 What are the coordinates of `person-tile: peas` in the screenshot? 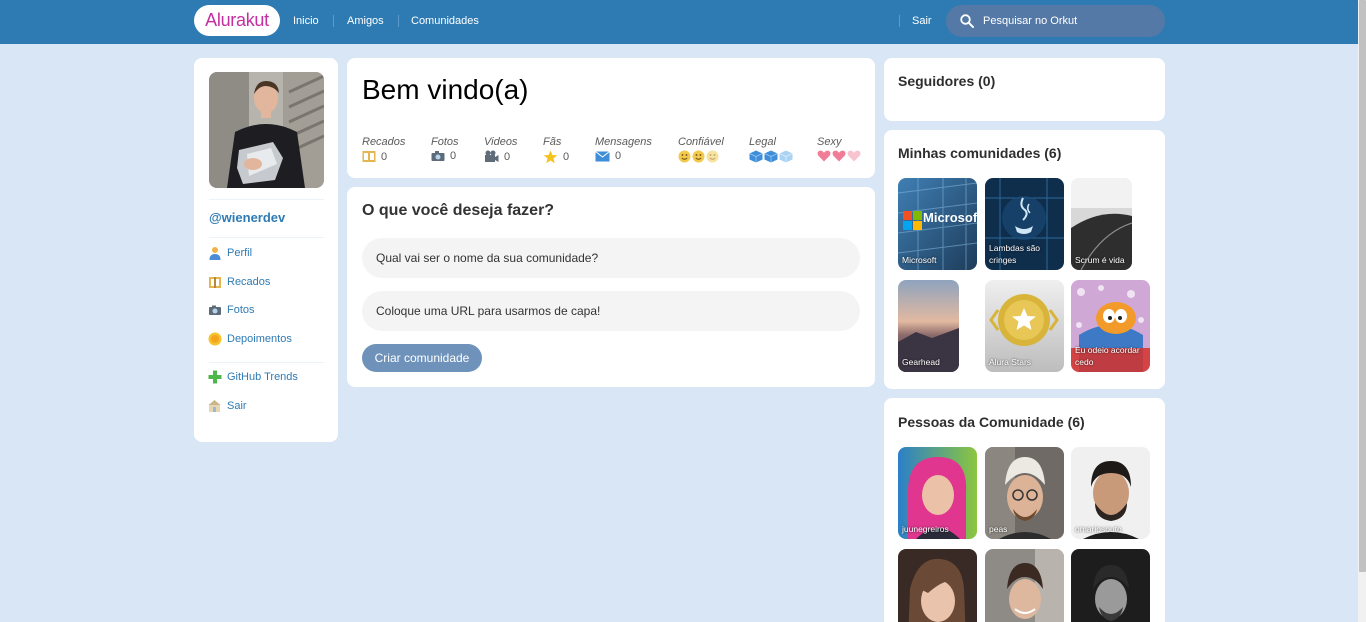 It's located at (1024, 493).